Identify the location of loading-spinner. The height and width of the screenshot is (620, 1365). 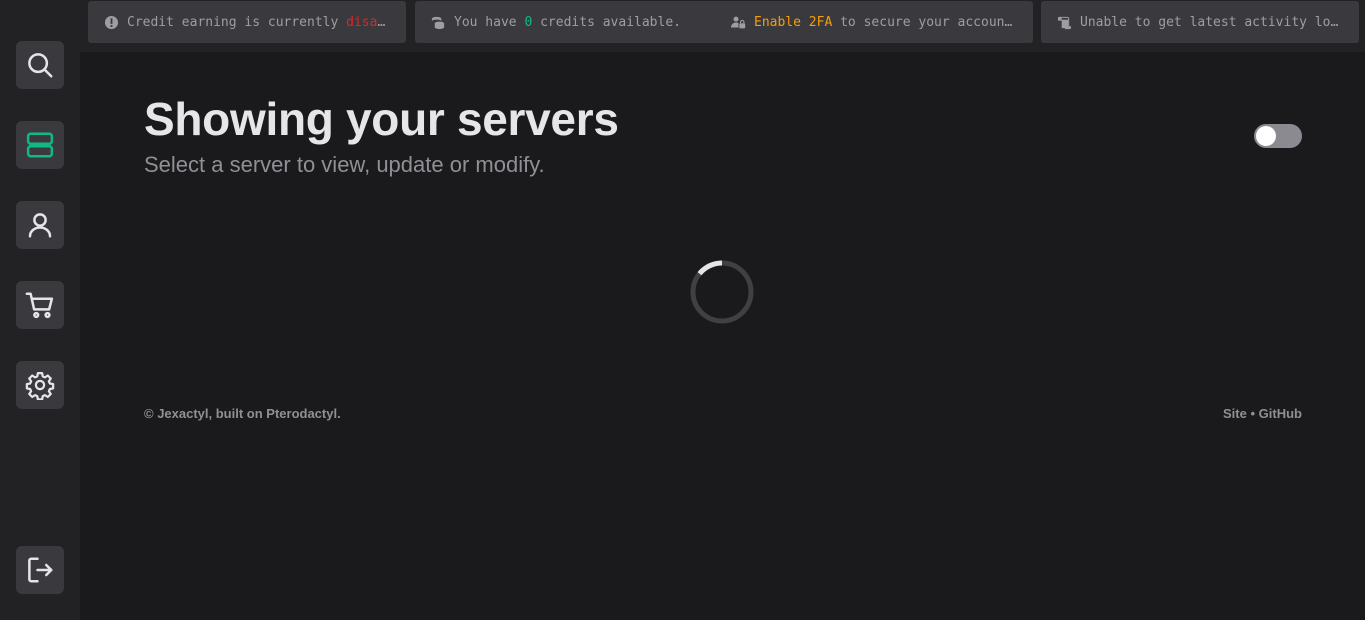
(722, 292).